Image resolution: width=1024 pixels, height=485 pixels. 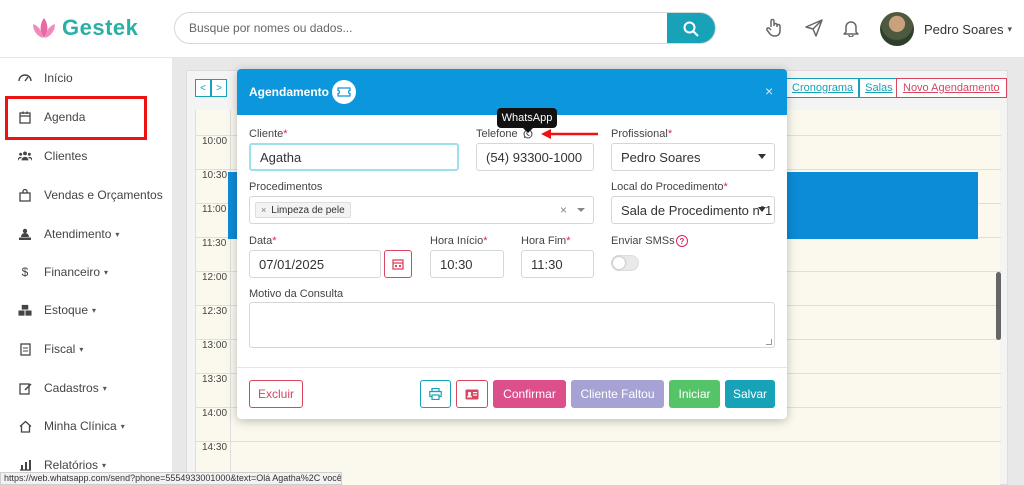 What do you see at coordinates (420, 28) in the screenshot?
I see `search-input` at bounding box center [420, 28].